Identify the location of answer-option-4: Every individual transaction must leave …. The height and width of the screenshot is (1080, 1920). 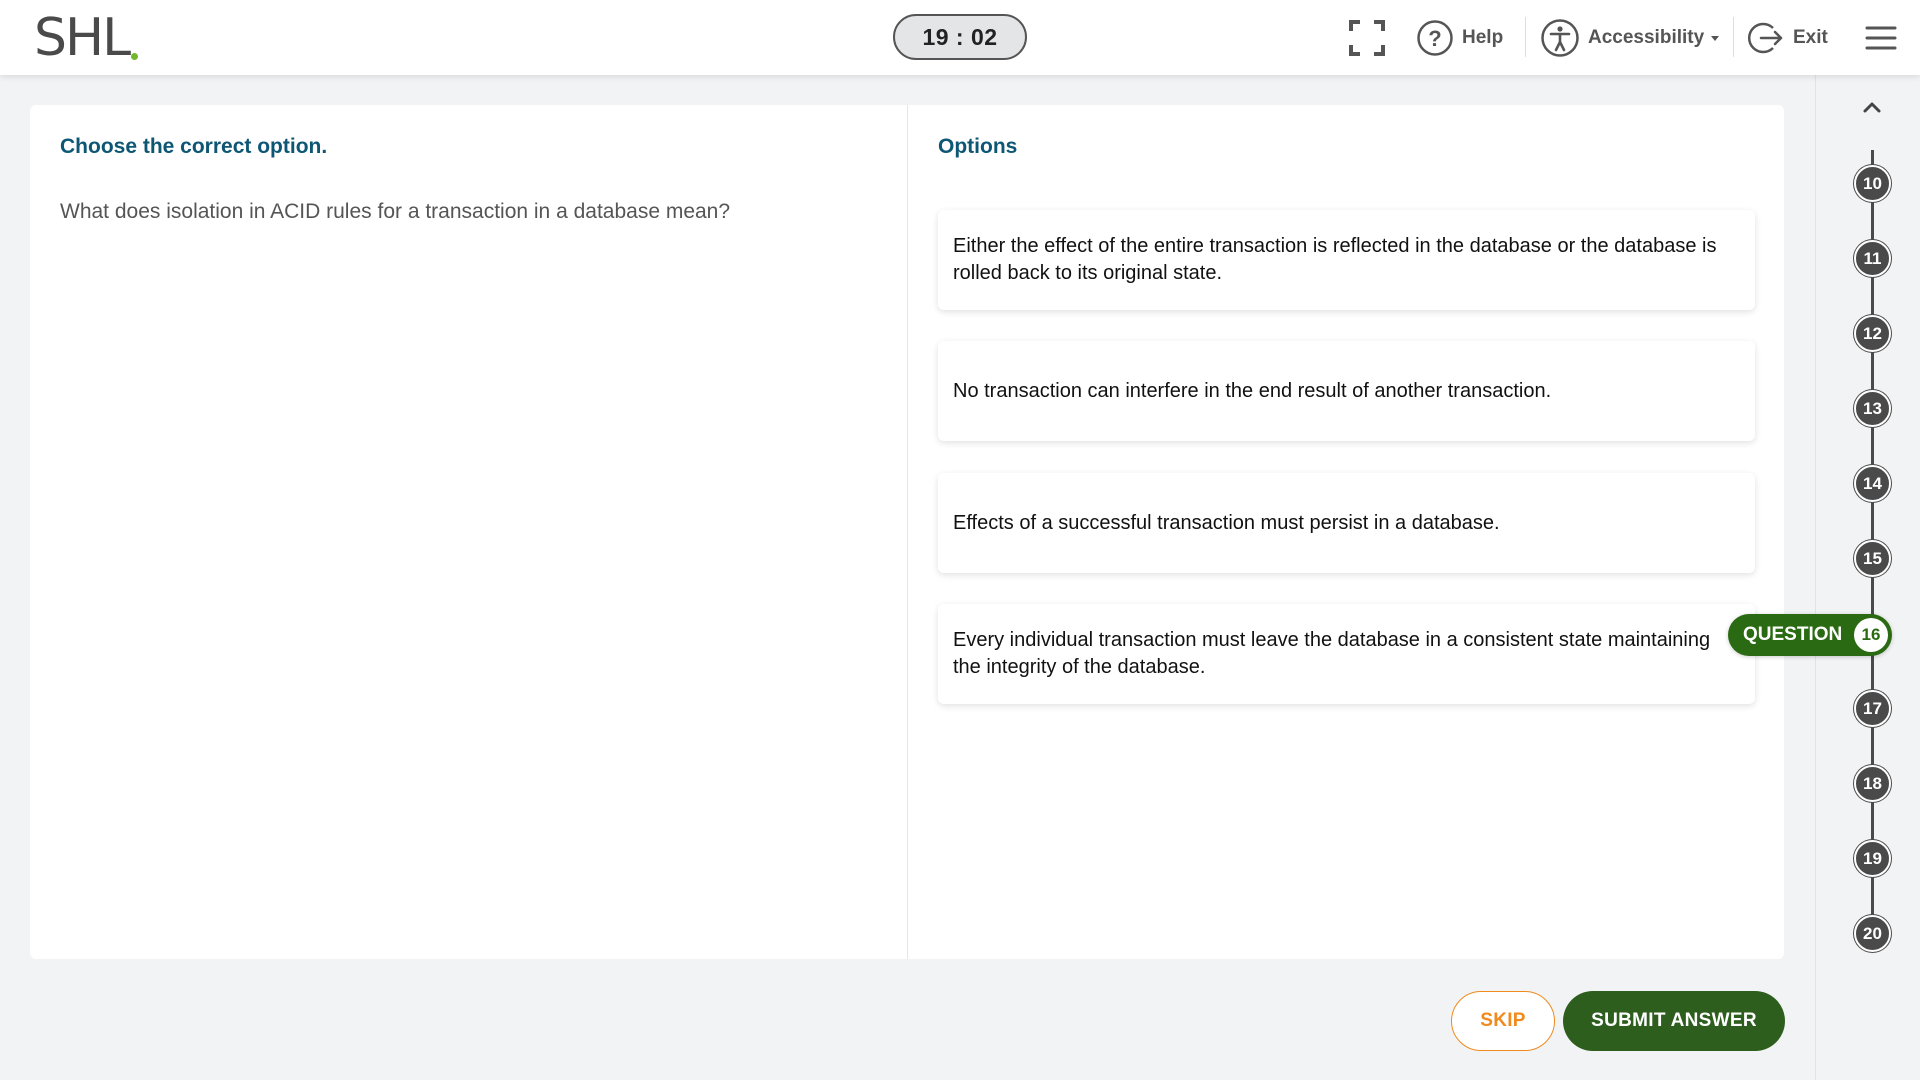
(1346, 654).